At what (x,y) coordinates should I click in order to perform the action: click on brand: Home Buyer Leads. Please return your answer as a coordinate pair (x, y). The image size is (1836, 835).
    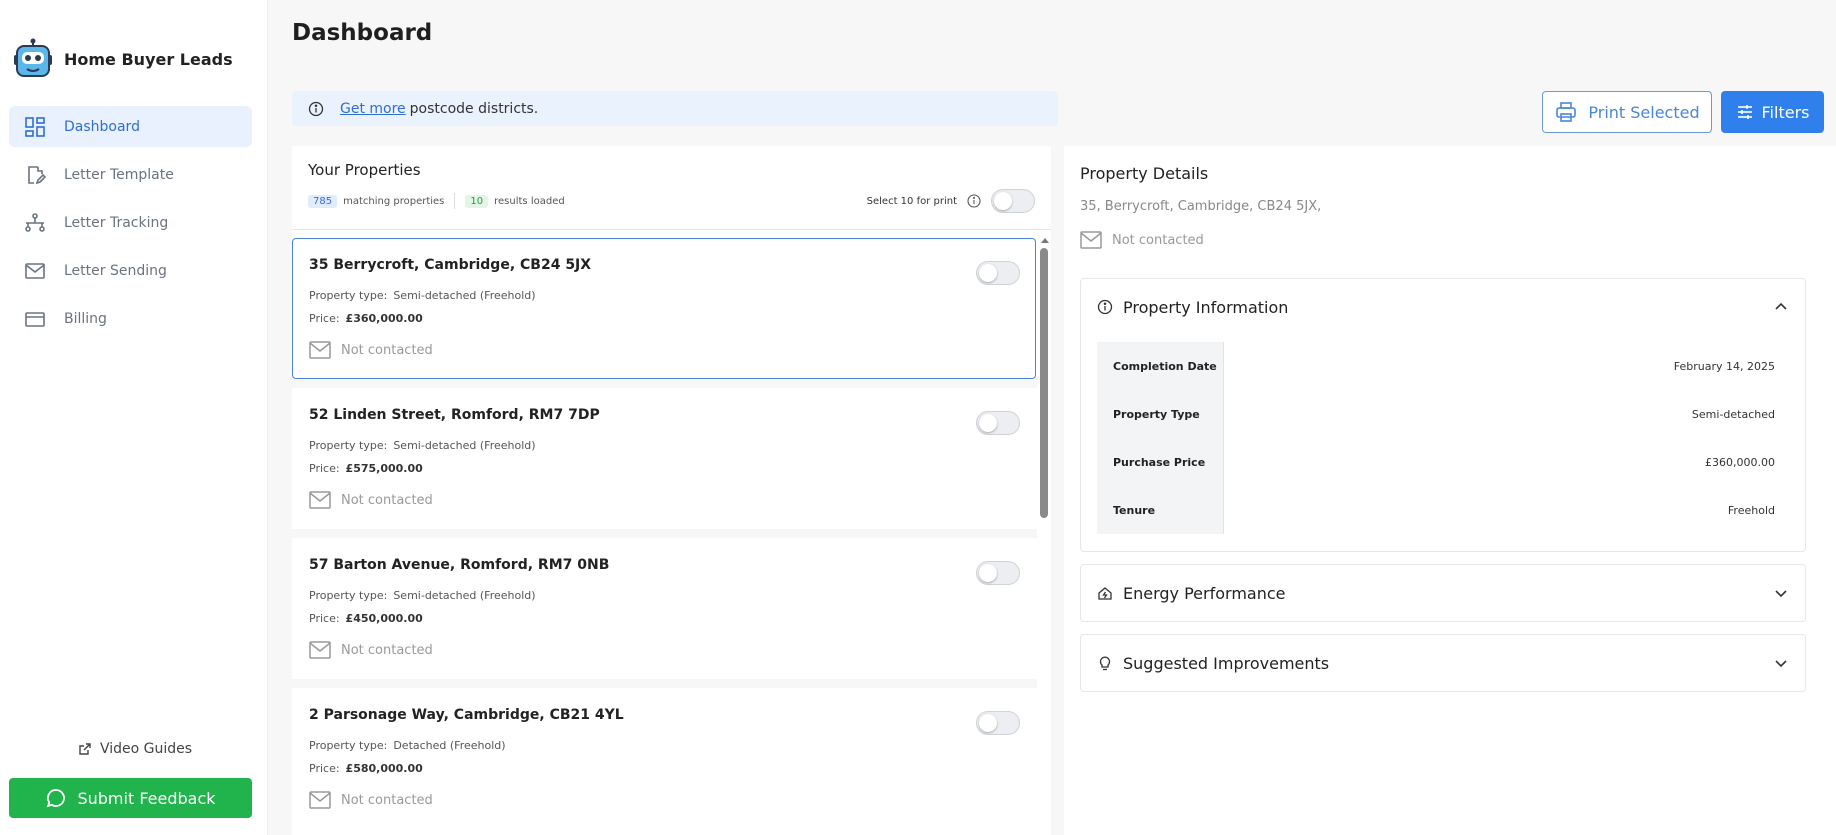
    Looking at the image, I should click on (122, 59).